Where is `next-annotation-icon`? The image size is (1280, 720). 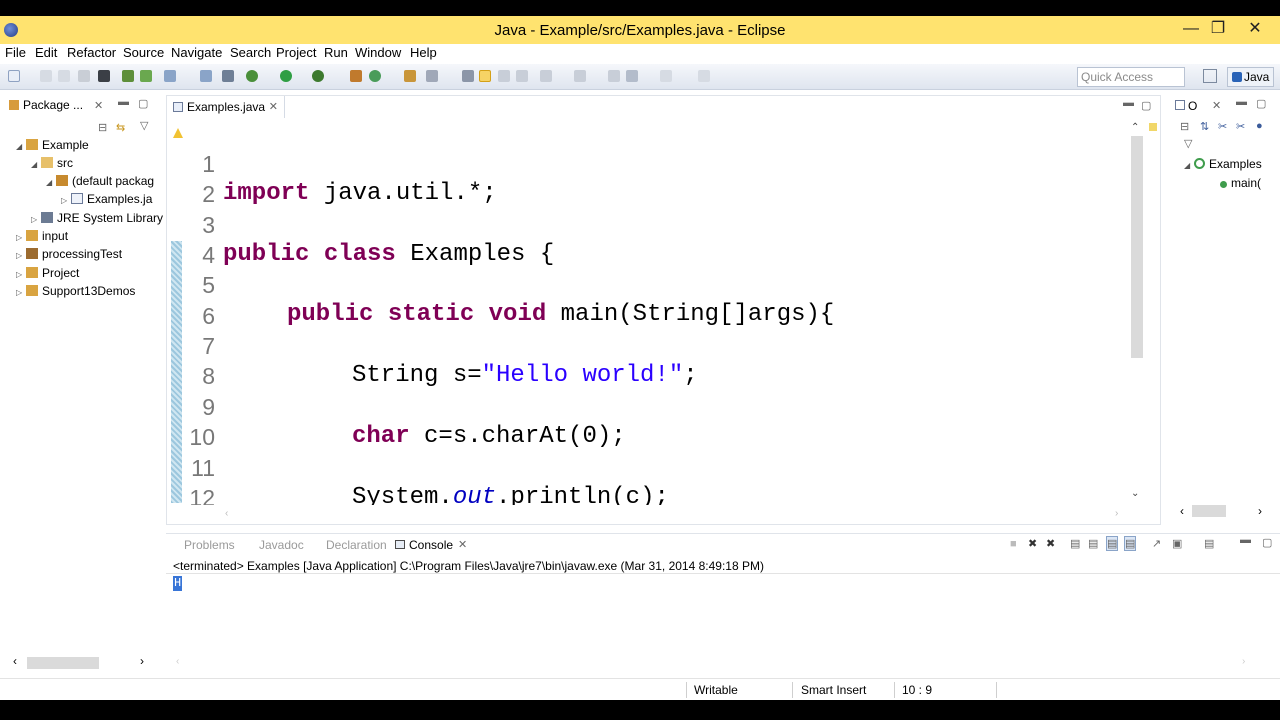 next-annotation-icon is located at coordinates (546, 76).